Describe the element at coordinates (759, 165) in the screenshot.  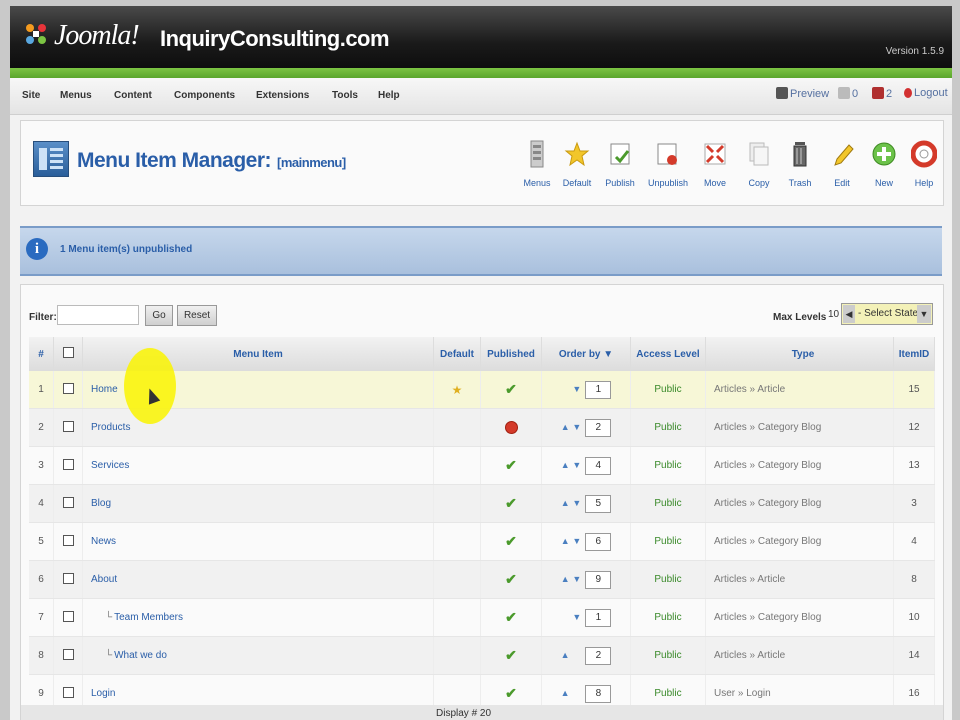
I see `toolbar-copy-button: Copy` at that location.